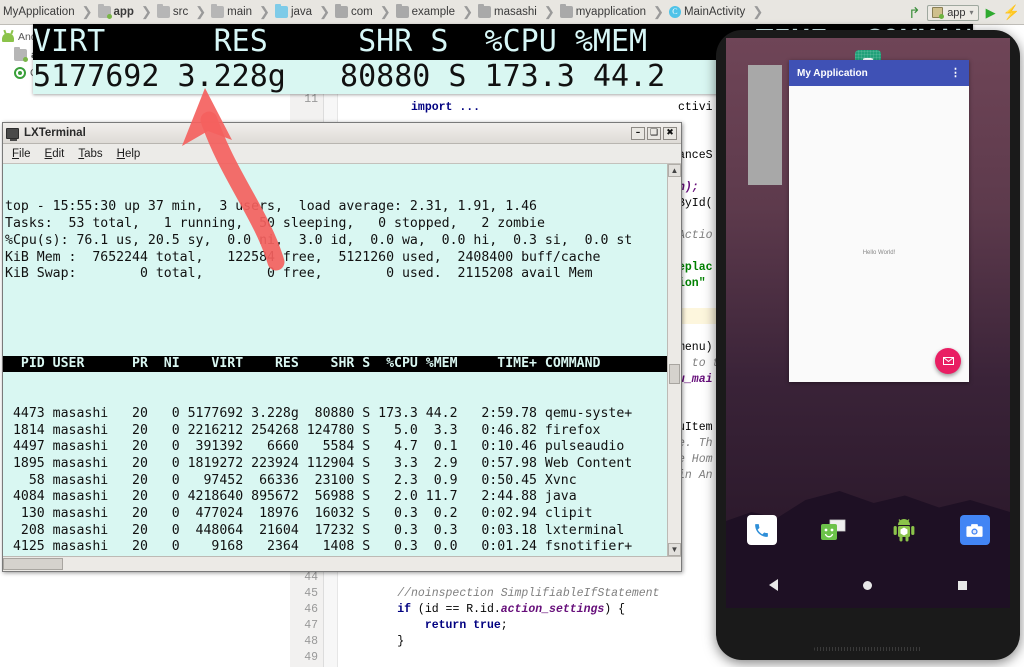 The height and width of the screenshot is (667, 1024). I want to click on menu-item-file: File, so click(21, 154).